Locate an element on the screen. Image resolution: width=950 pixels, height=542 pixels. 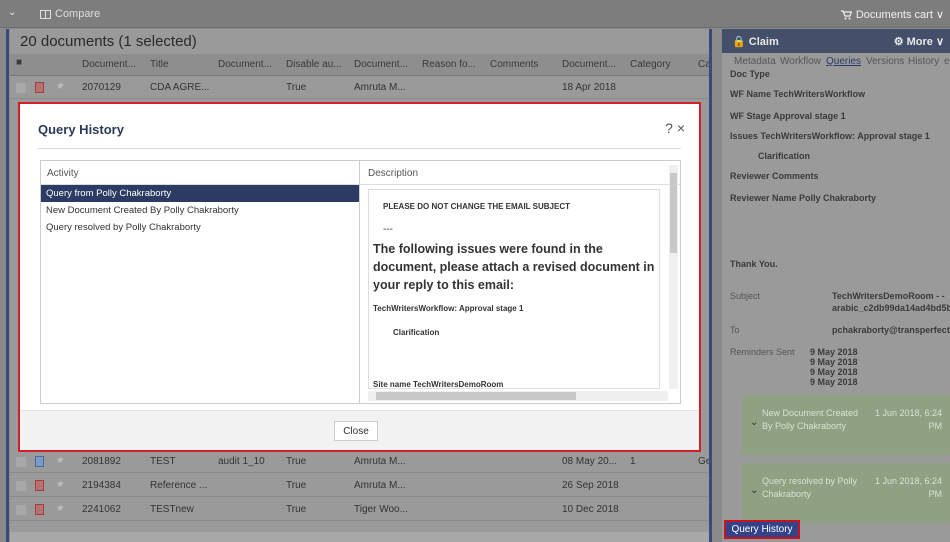
query-line: Thank You. is located at coordinates (754, 264).